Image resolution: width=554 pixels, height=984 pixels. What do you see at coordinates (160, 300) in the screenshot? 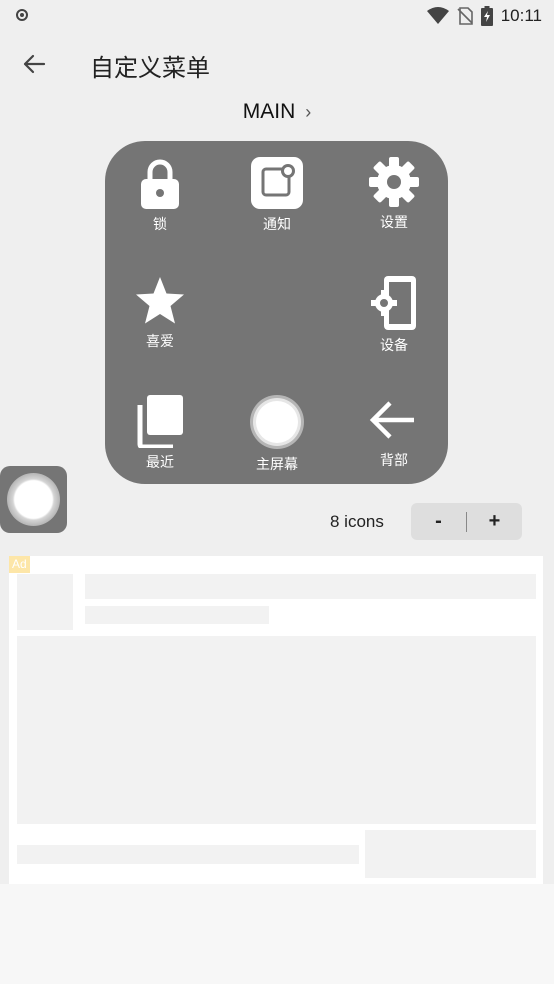
I see `star-icon` at bounding box center [160, 300].